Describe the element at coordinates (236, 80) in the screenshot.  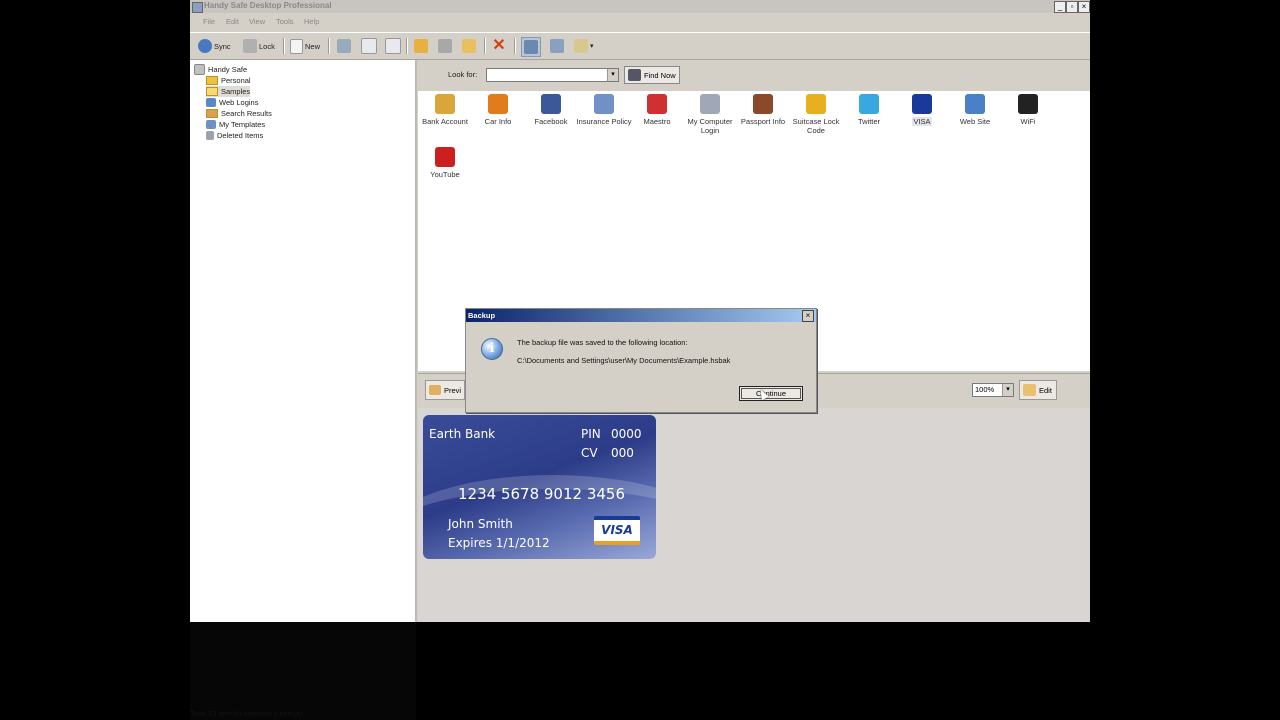
I see `tree-item-label: Personal` at that location.